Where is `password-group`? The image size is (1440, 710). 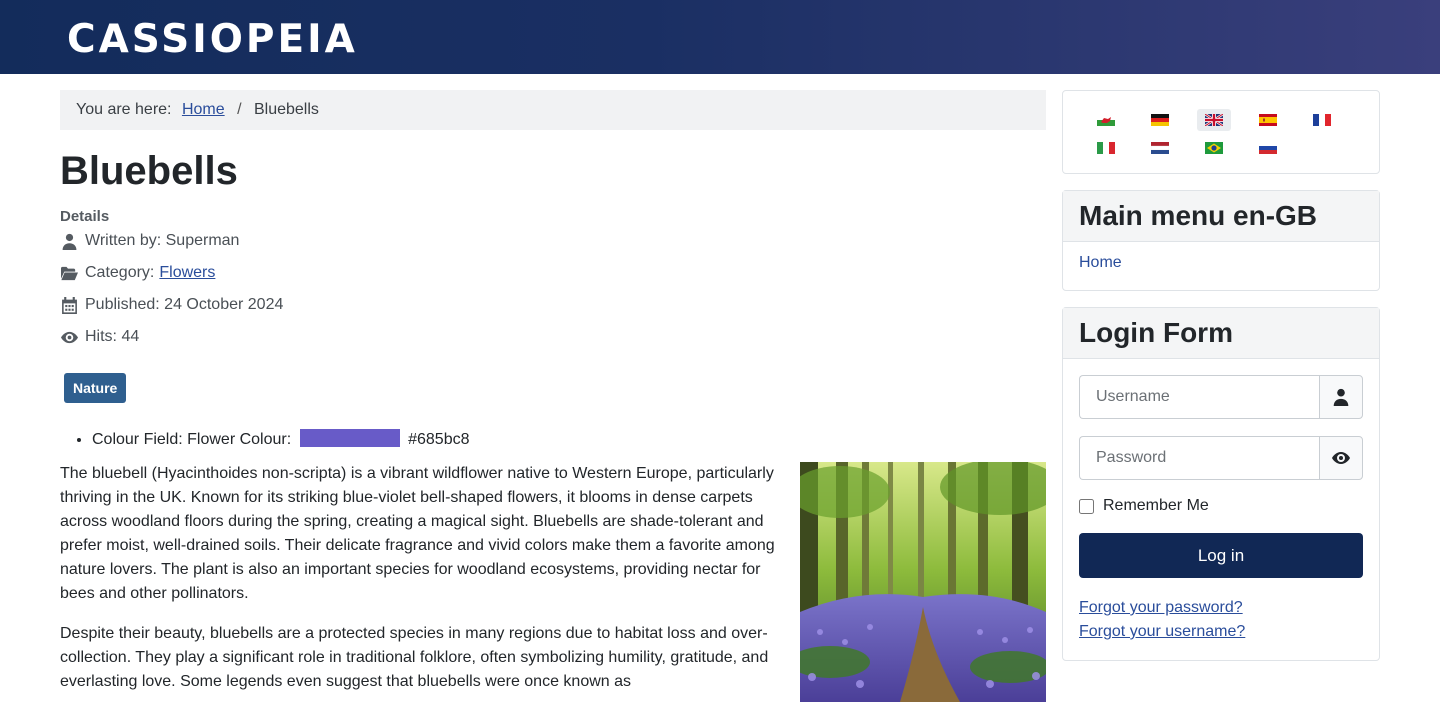 password-group is located at coordinates (1221, 458).